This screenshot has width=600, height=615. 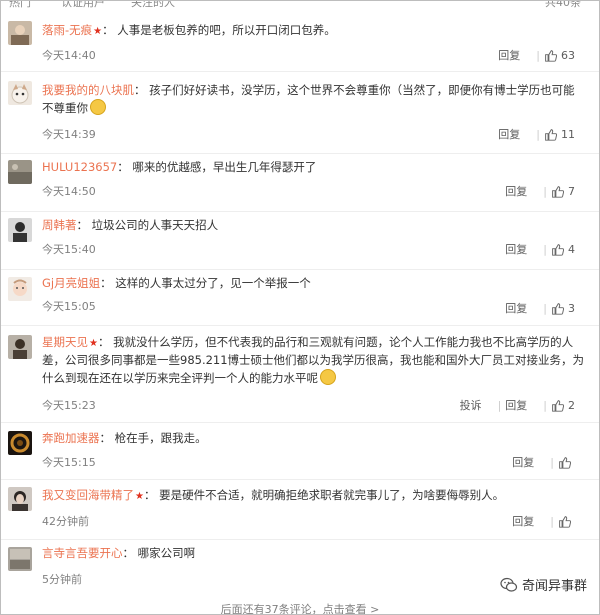 What do you see at coordinates (155, 225) in the screenshot?
I see `comment-text: 垃圾公司的人事天天招人` at bounding box center [155, 225].